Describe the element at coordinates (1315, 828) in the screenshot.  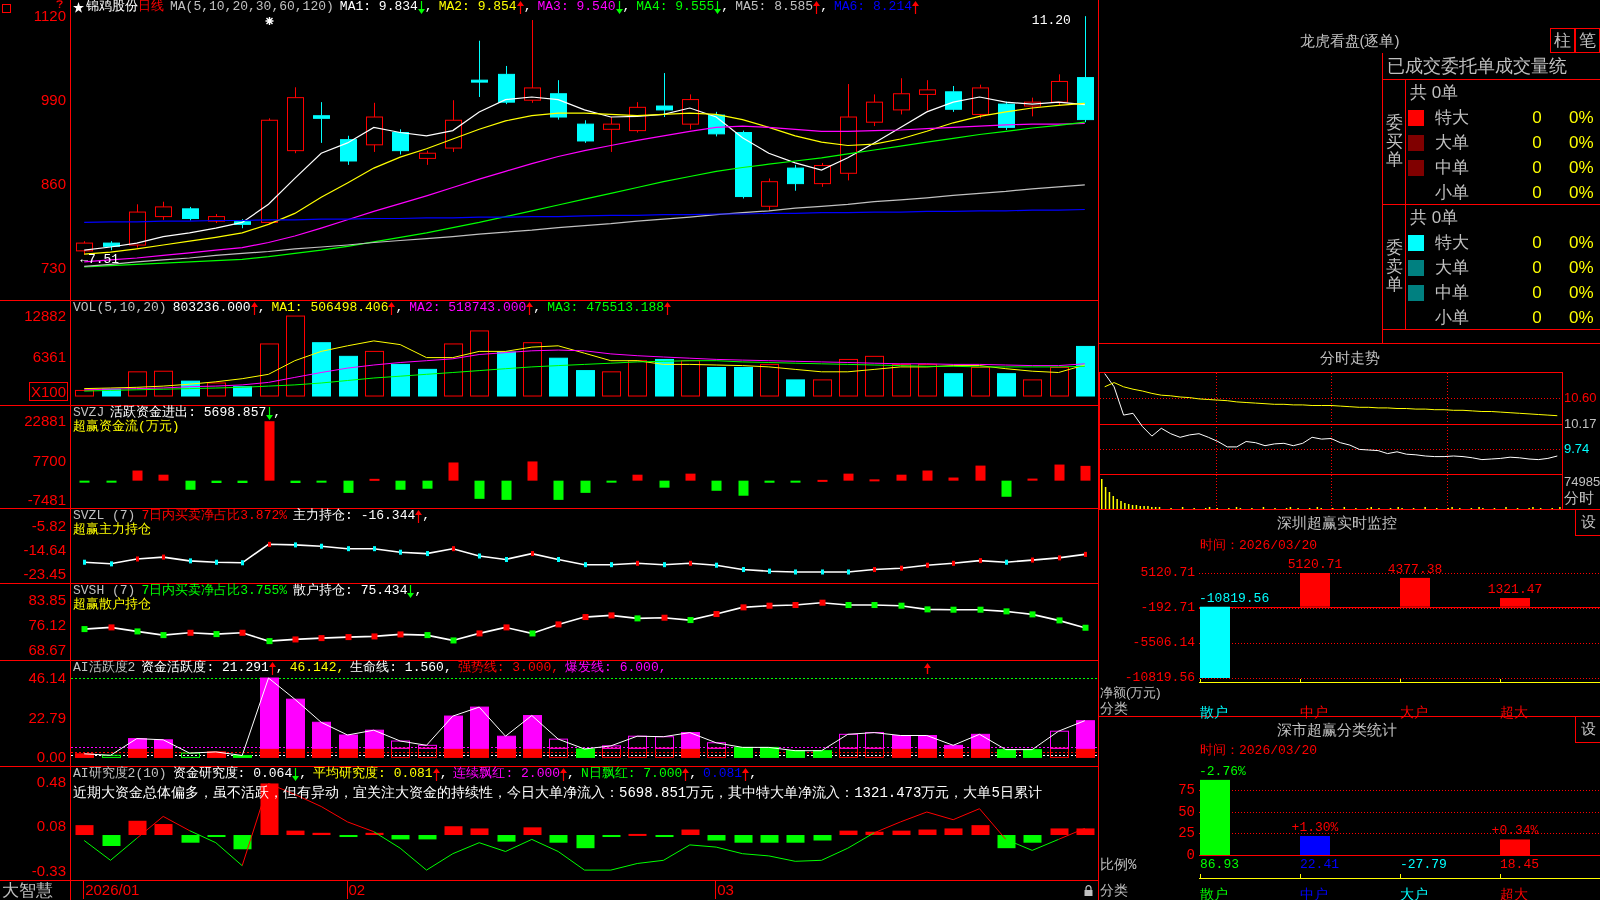
I see `change-label: +1.30%` at that location.